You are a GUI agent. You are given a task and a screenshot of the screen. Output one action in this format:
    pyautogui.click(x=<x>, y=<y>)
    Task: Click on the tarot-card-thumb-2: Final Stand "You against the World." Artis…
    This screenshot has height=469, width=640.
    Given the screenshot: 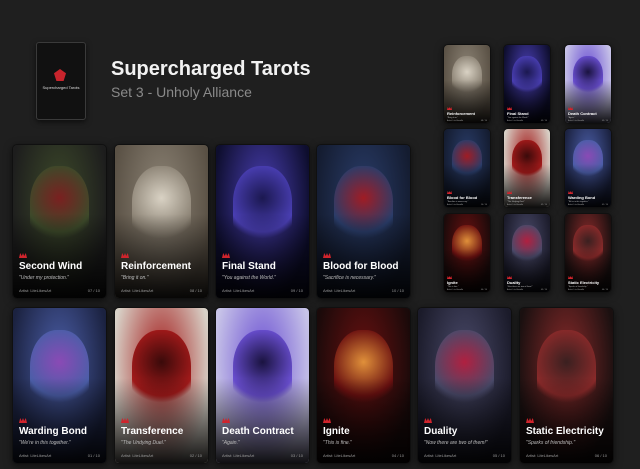 What is the action you would take?
    pyautogui.click(x=527, y=84)
    